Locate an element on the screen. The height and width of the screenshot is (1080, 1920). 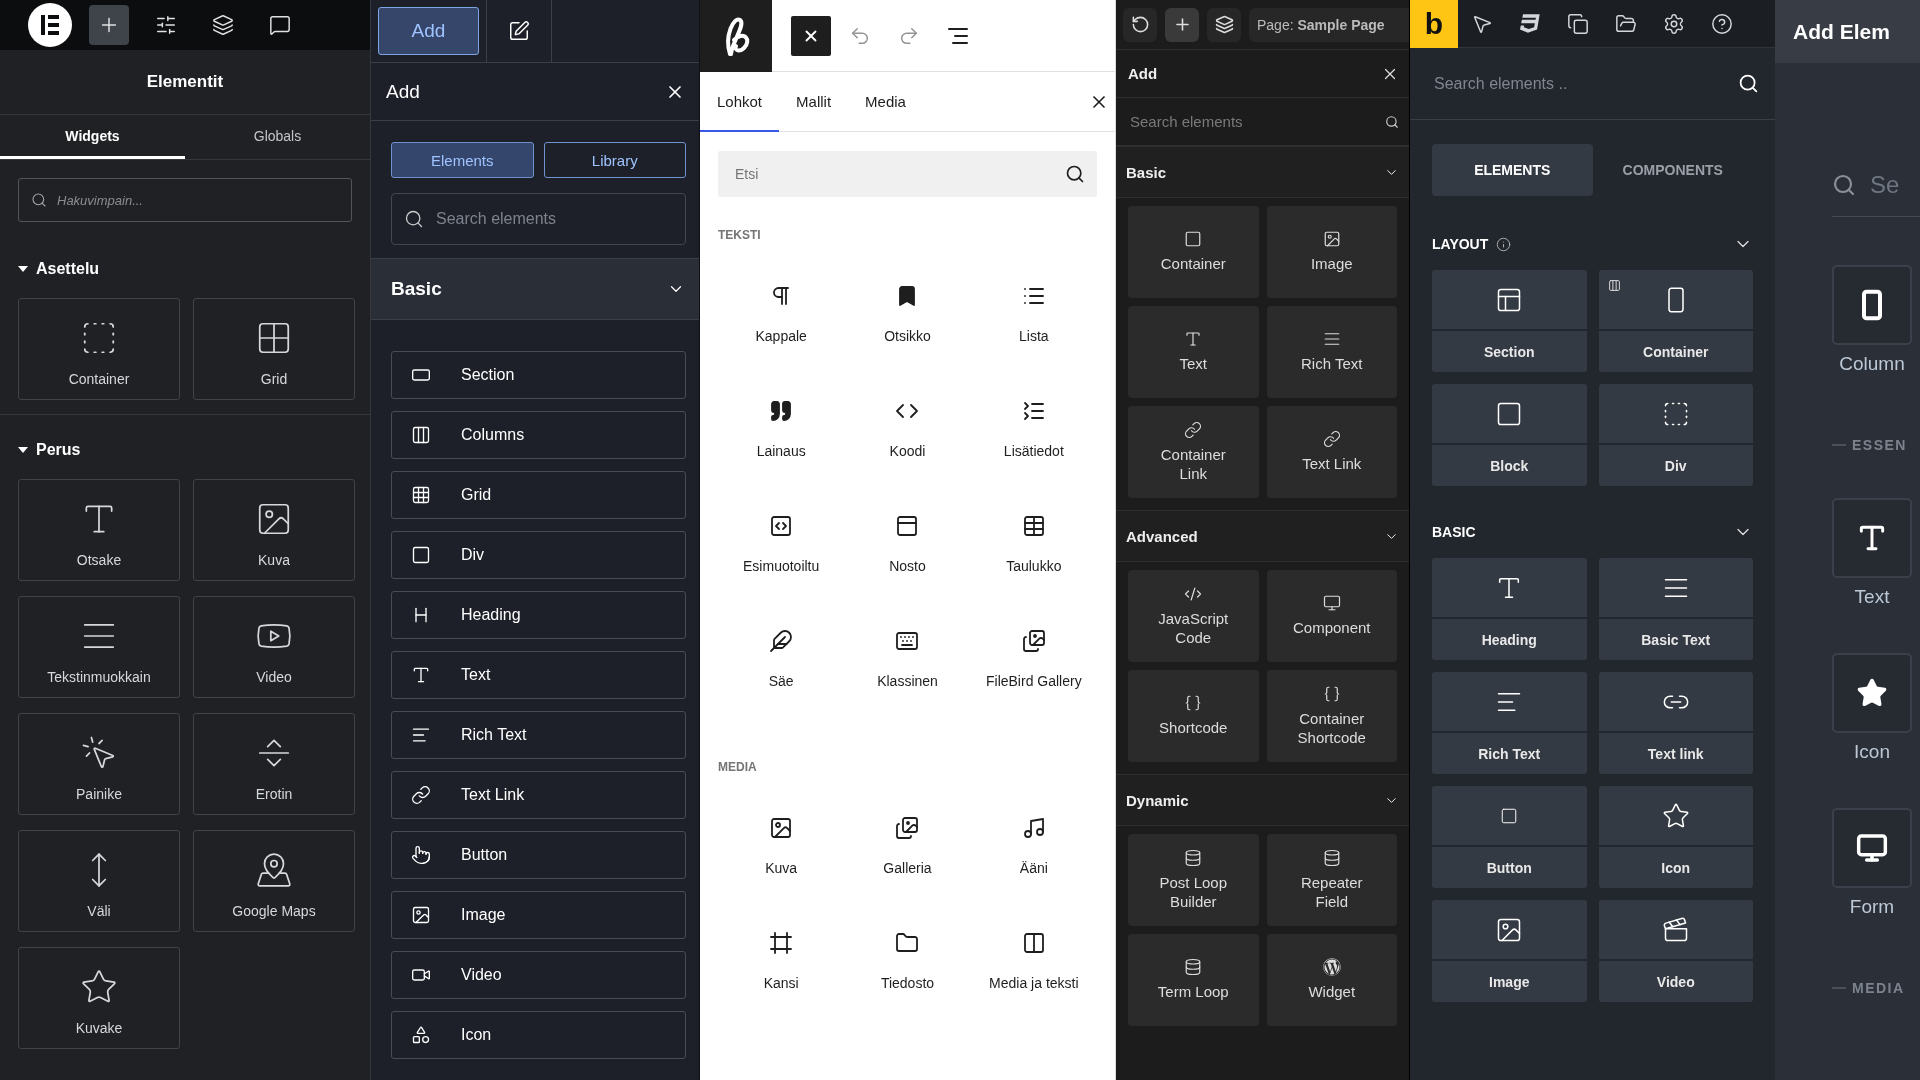
element-tile: Tekstinmuokkain is located at coordinates (99, 647).